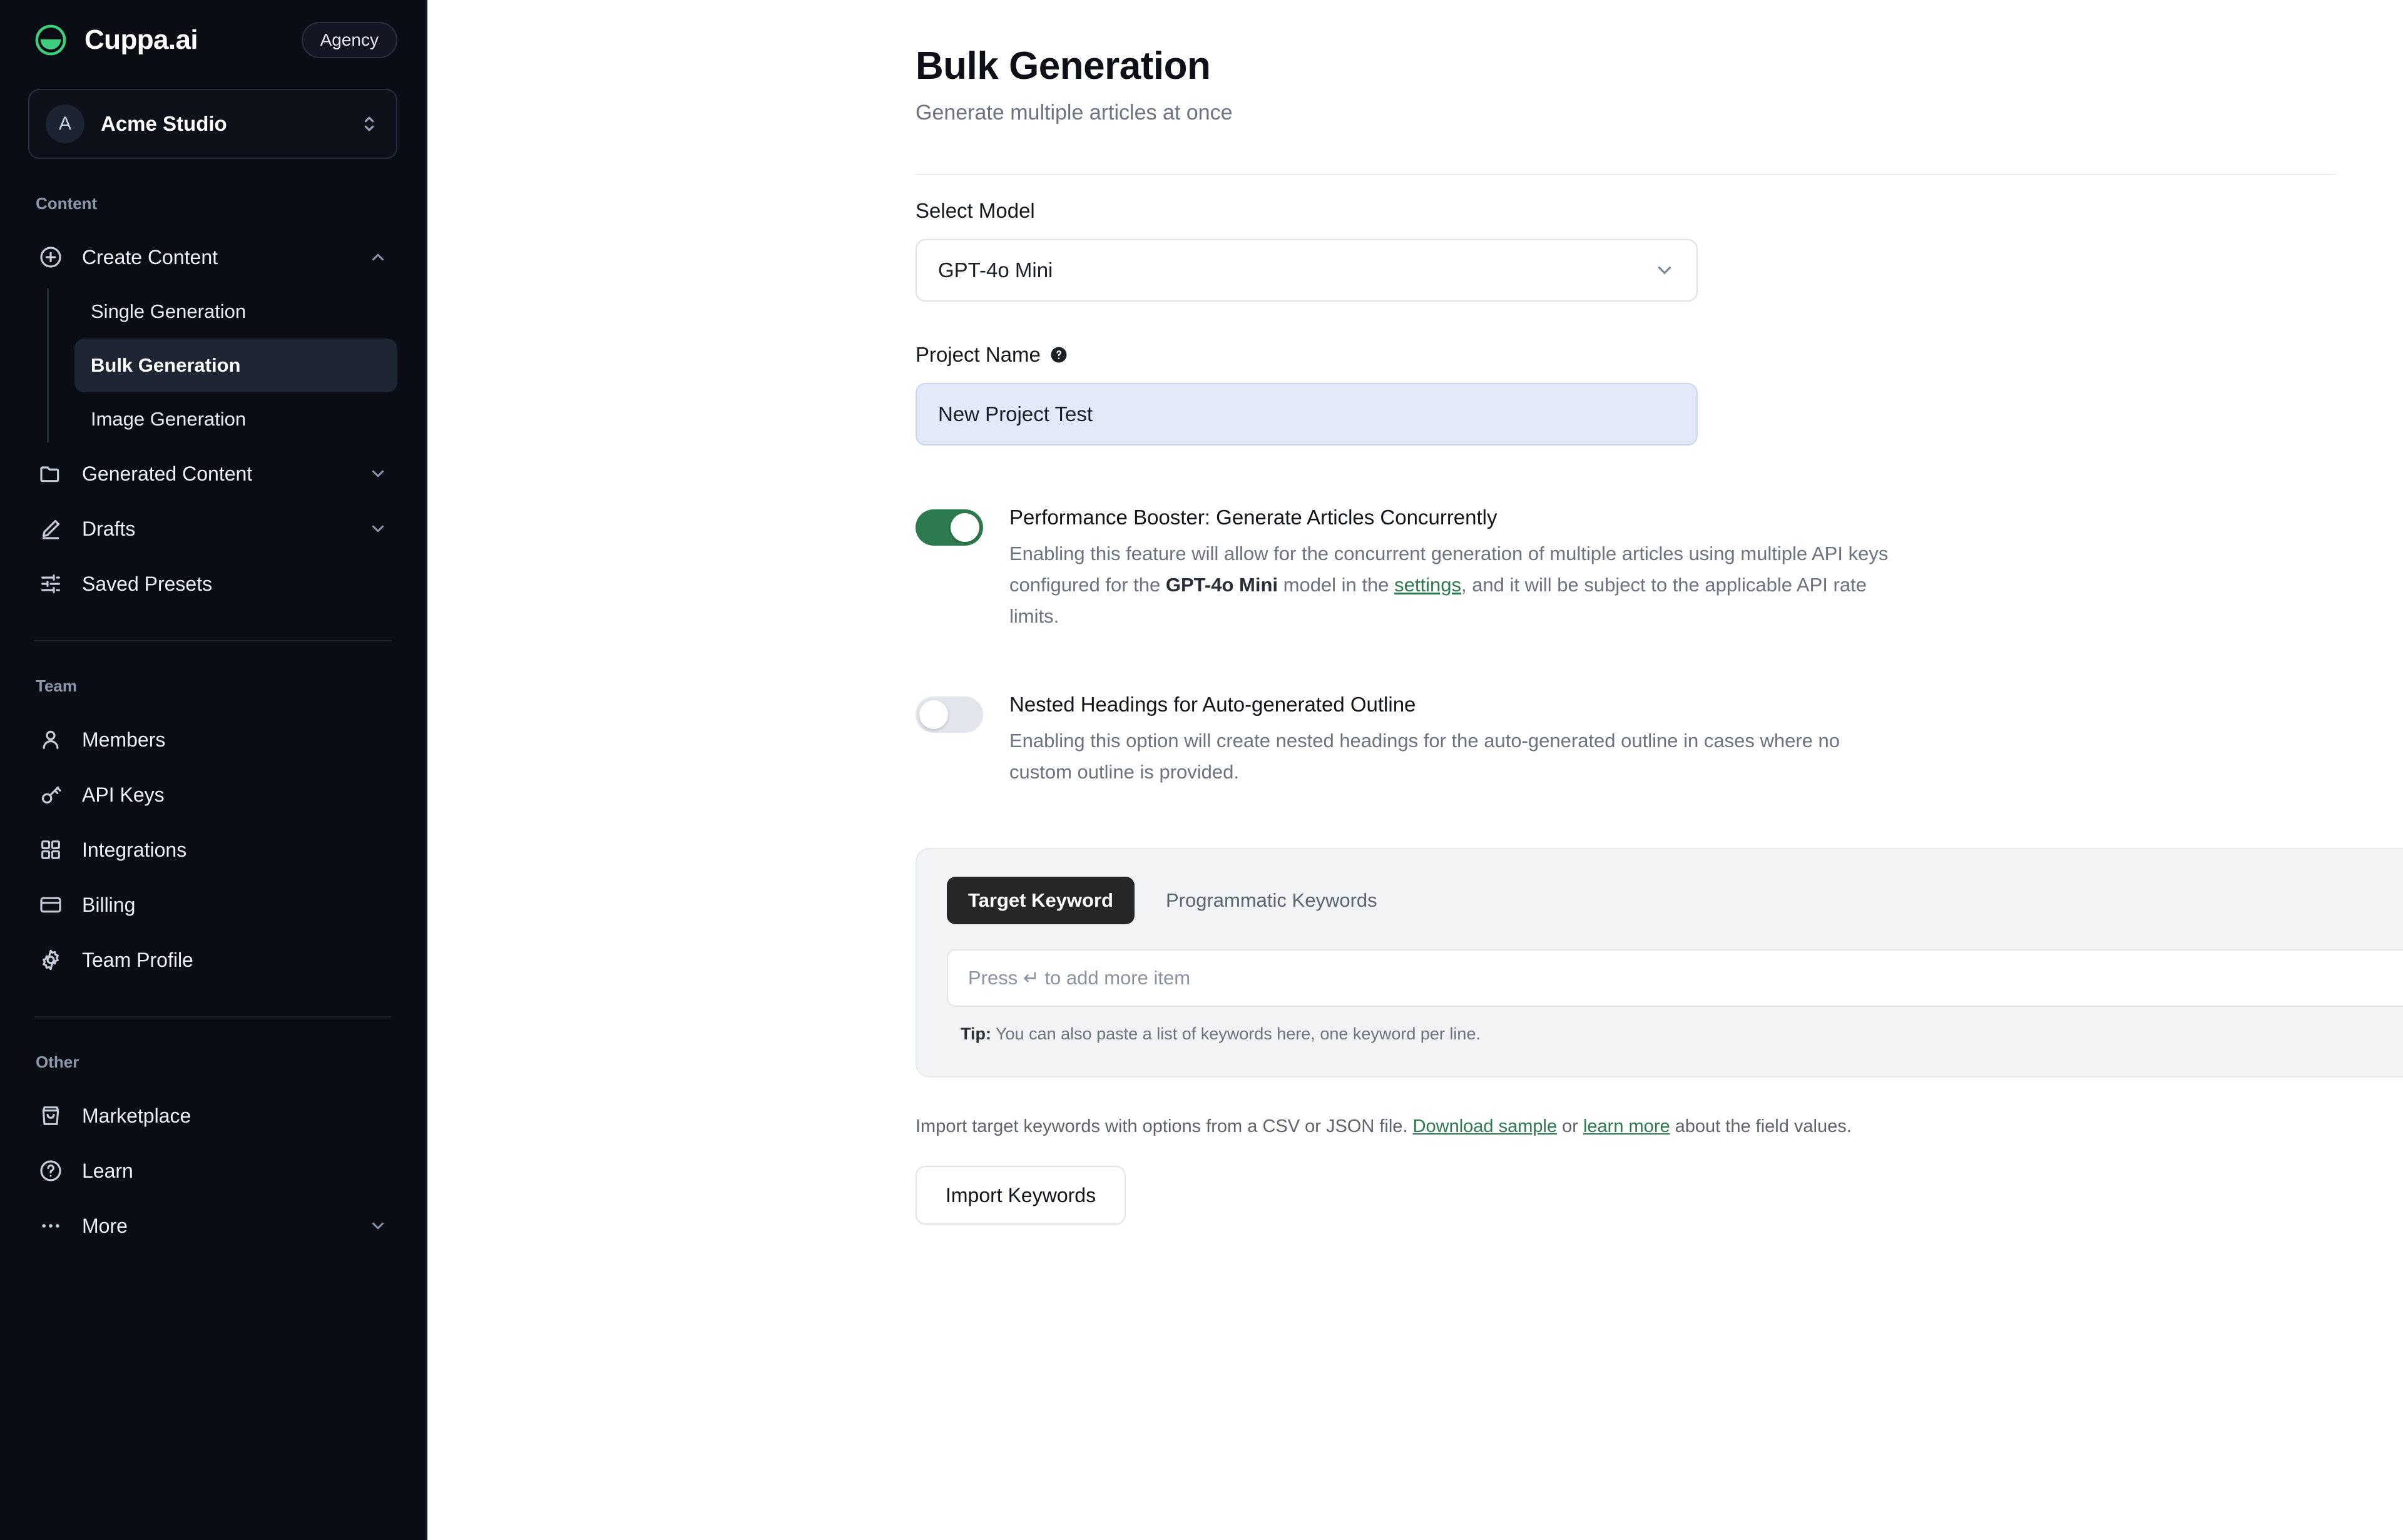  Describe the element at coordinates (51, 795) in the screenshot. I see `key-icon` at that location.